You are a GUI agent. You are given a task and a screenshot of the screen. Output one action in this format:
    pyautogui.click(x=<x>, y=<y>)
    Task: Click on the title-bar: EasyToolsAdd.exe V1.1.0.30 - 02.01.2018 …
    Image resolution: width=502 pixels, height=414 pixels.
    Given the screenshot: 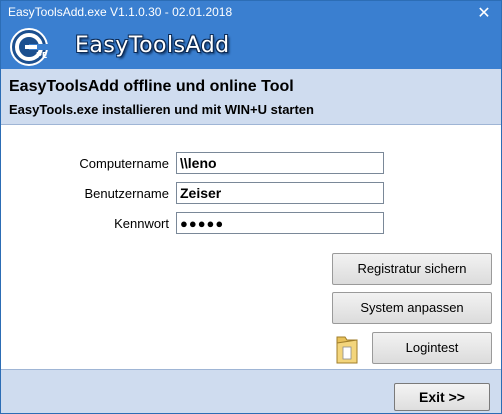 What is the action you would take?
    pyautogui.click(x=251, y=13)
    